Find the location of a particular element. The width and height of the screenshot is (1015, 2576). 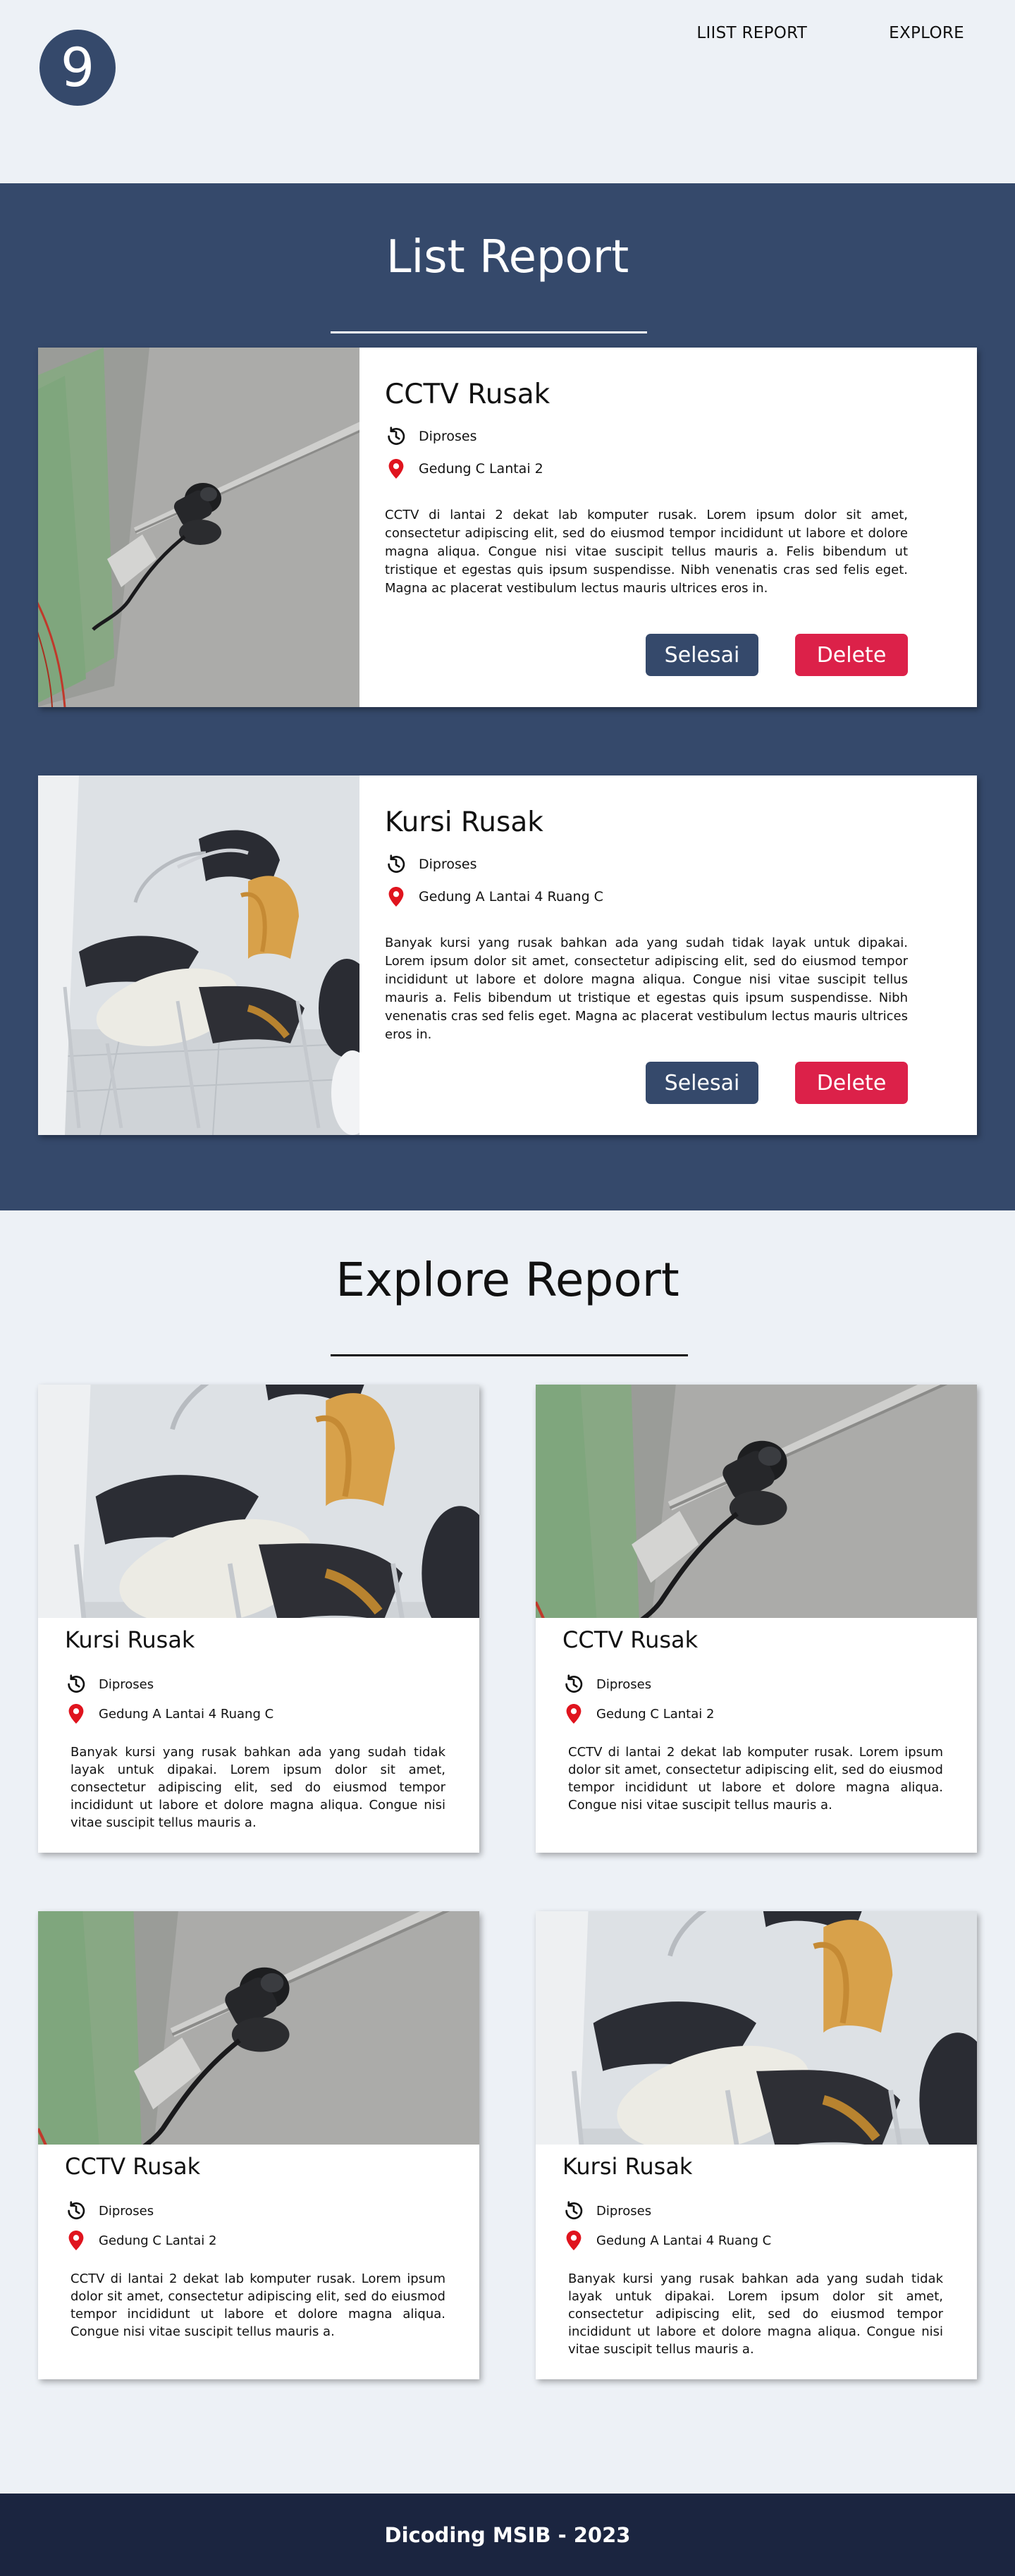

report-photo-cctv is located at coordinates (199, 527).